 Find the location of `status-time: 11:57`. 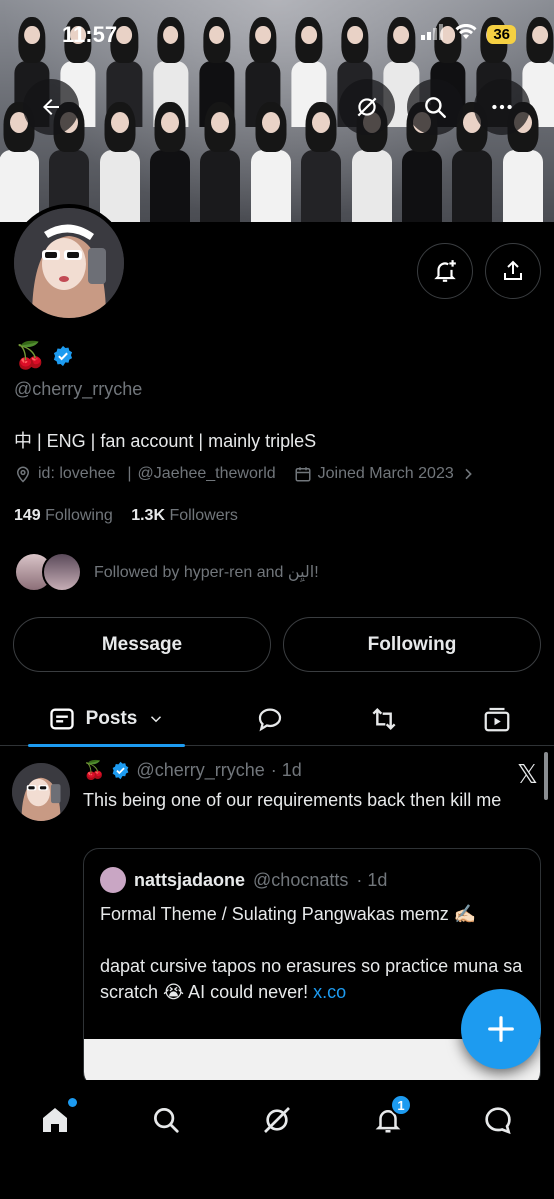

status-time: 11:57 is located at coordinates (90, 34).